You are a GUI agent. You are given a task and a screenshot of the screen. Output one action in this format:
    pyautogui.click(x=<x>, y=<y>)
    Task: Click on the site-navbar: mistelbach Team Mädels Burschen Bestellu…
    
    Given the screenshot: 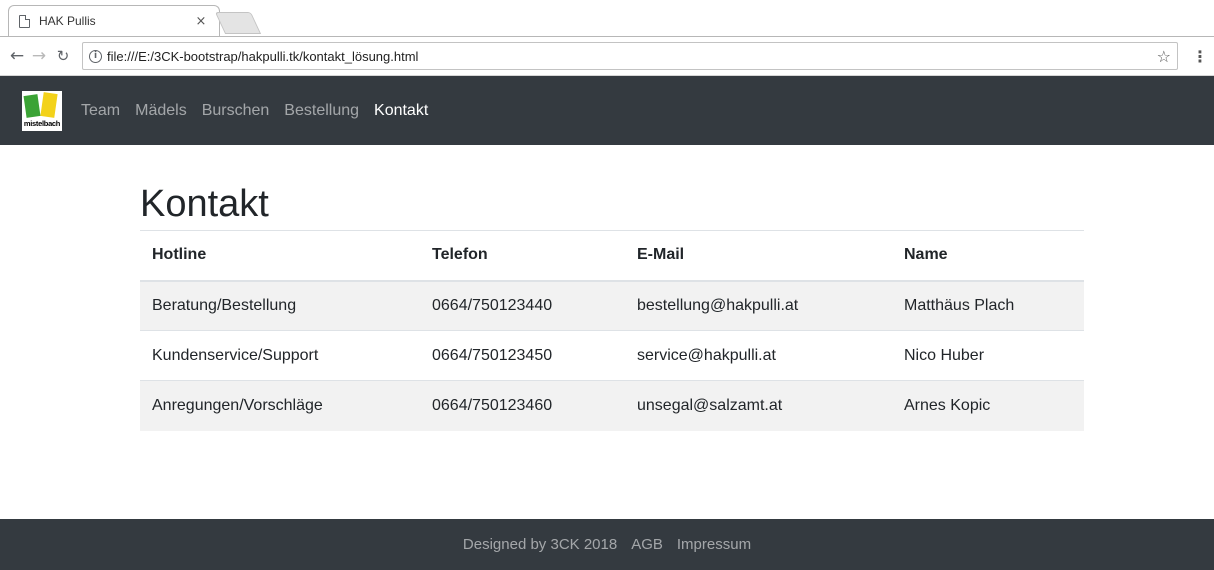 What is the action you would take?
    pyautogui.click(x=607, y=110)
    